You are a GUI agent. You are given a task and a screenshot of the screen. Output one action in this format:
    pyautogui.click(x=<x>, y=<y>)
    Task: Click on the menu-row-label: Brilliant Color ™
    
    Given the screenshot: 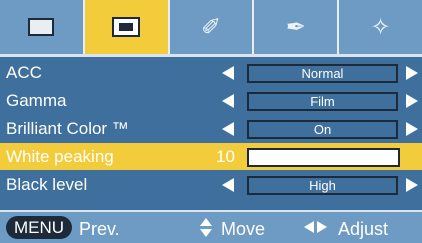 What is the action you would take?
    pyautogui.click(x=67, y=128)
    